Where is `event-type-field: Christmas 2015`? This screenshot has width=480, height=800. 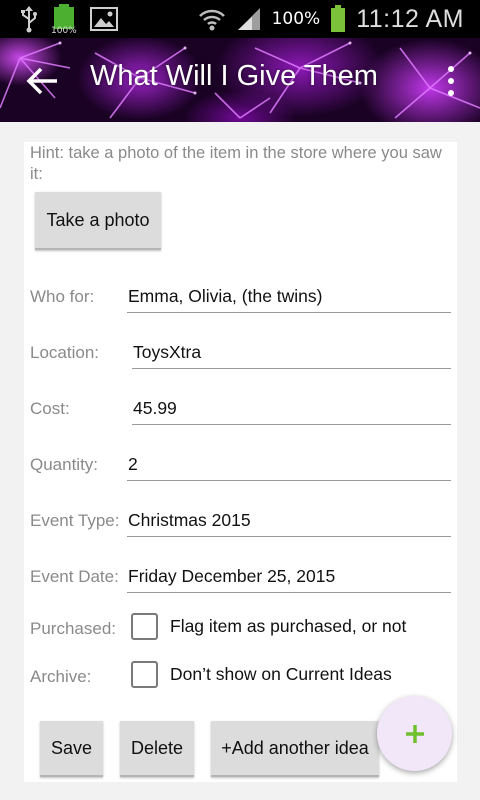
event-type-field: Christmas 2015 is located at coordinates (289, 523).